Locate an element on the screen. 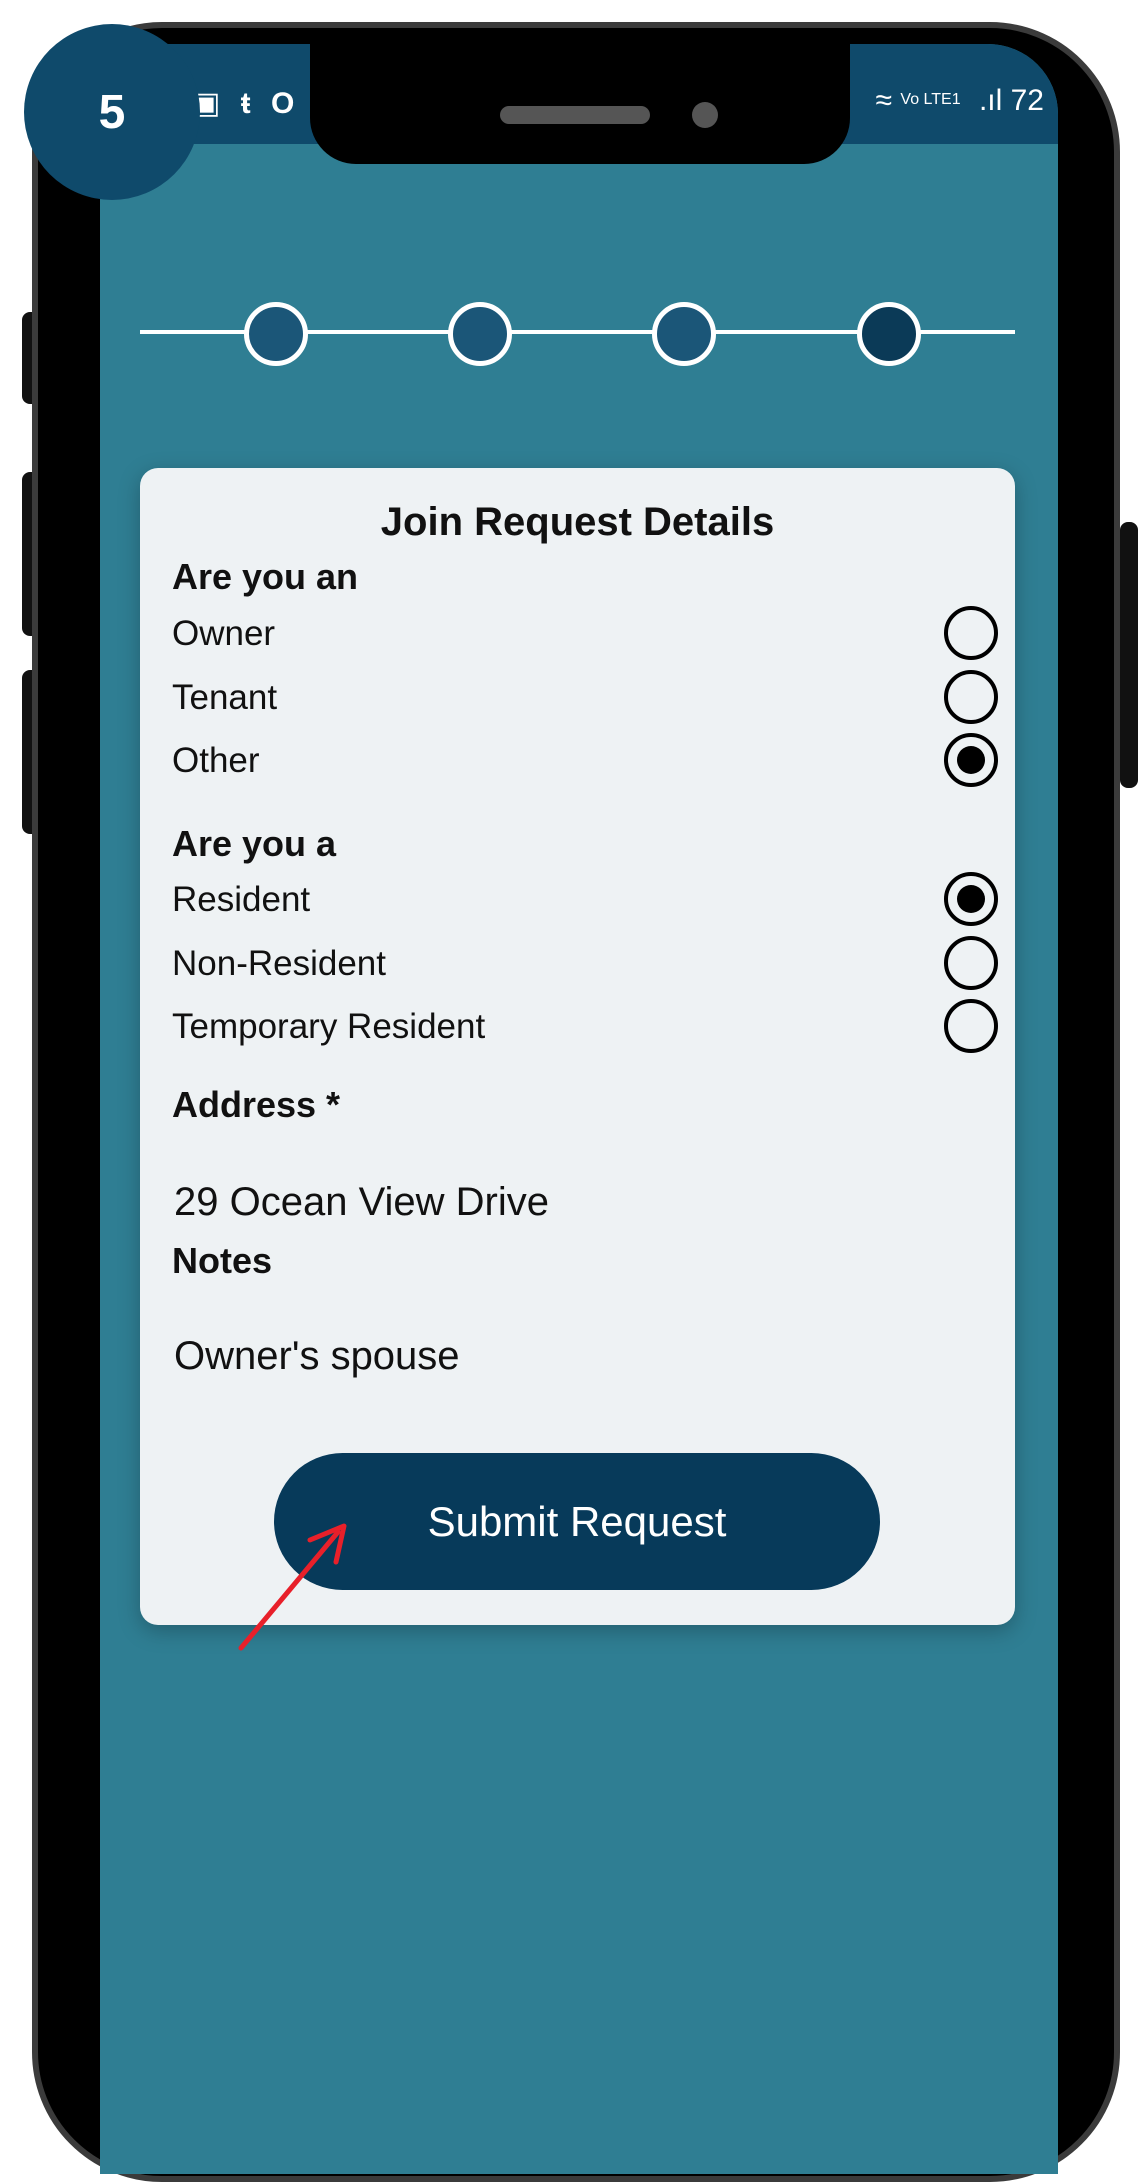 The width and height of the screenshot is (1142, 2182). notification-icons: ▣ ŧ O is located at coordinates (246, 103).